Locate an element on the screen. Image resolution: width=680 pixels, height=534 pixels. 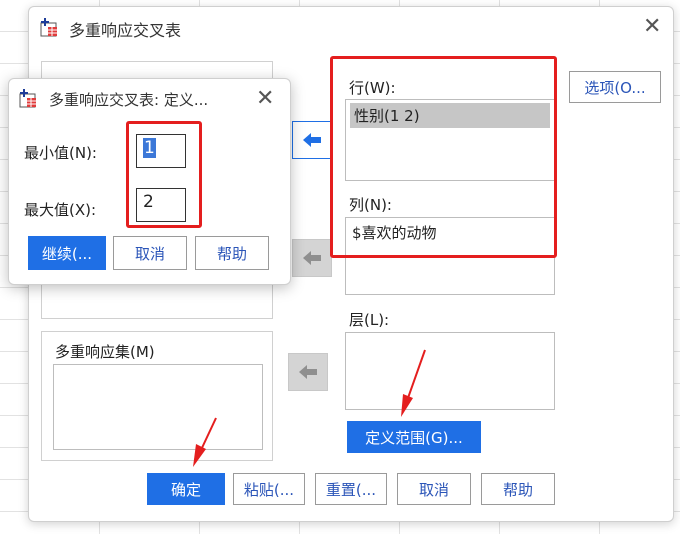
annotation-arrow-ok is located at coordinates (205, 442).